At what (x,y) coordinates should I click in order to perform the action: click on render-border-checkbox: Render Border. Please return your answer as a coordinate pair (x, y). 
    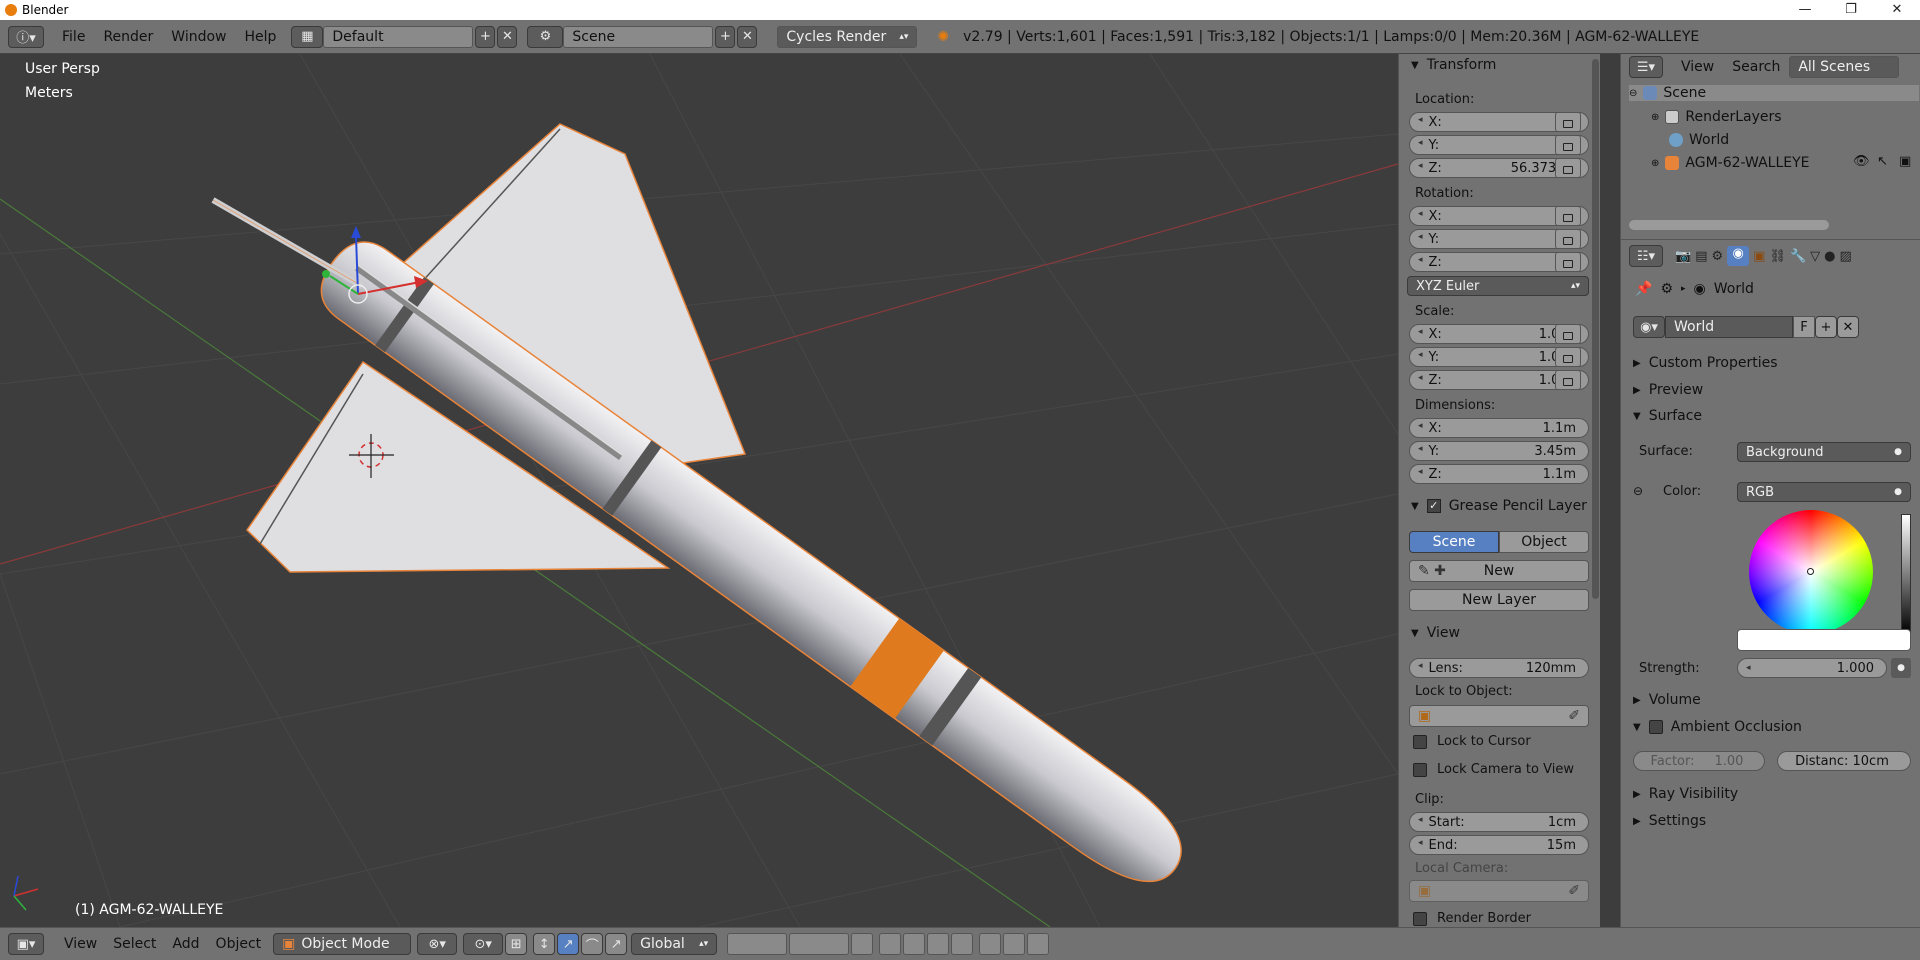
    Looking at the image, I should click on (1472, 918).